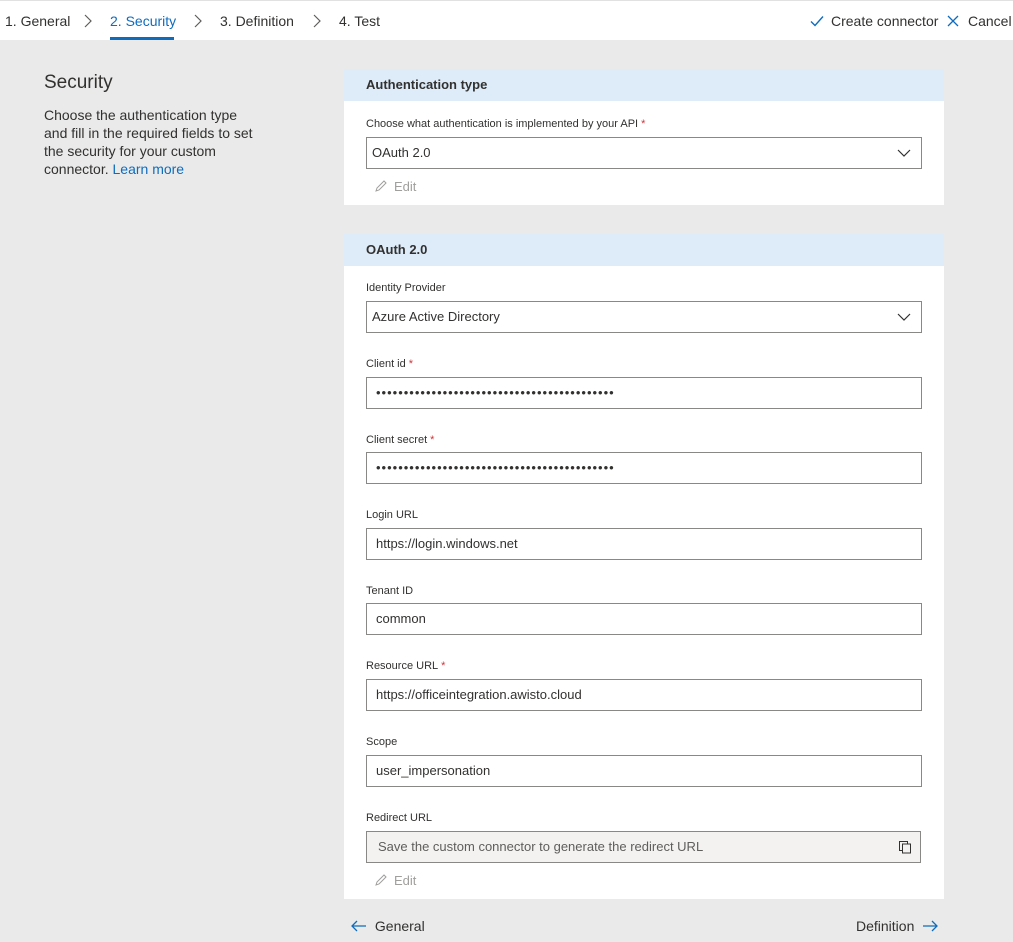  I want to click on checkmark-icon, so click(817, 21).